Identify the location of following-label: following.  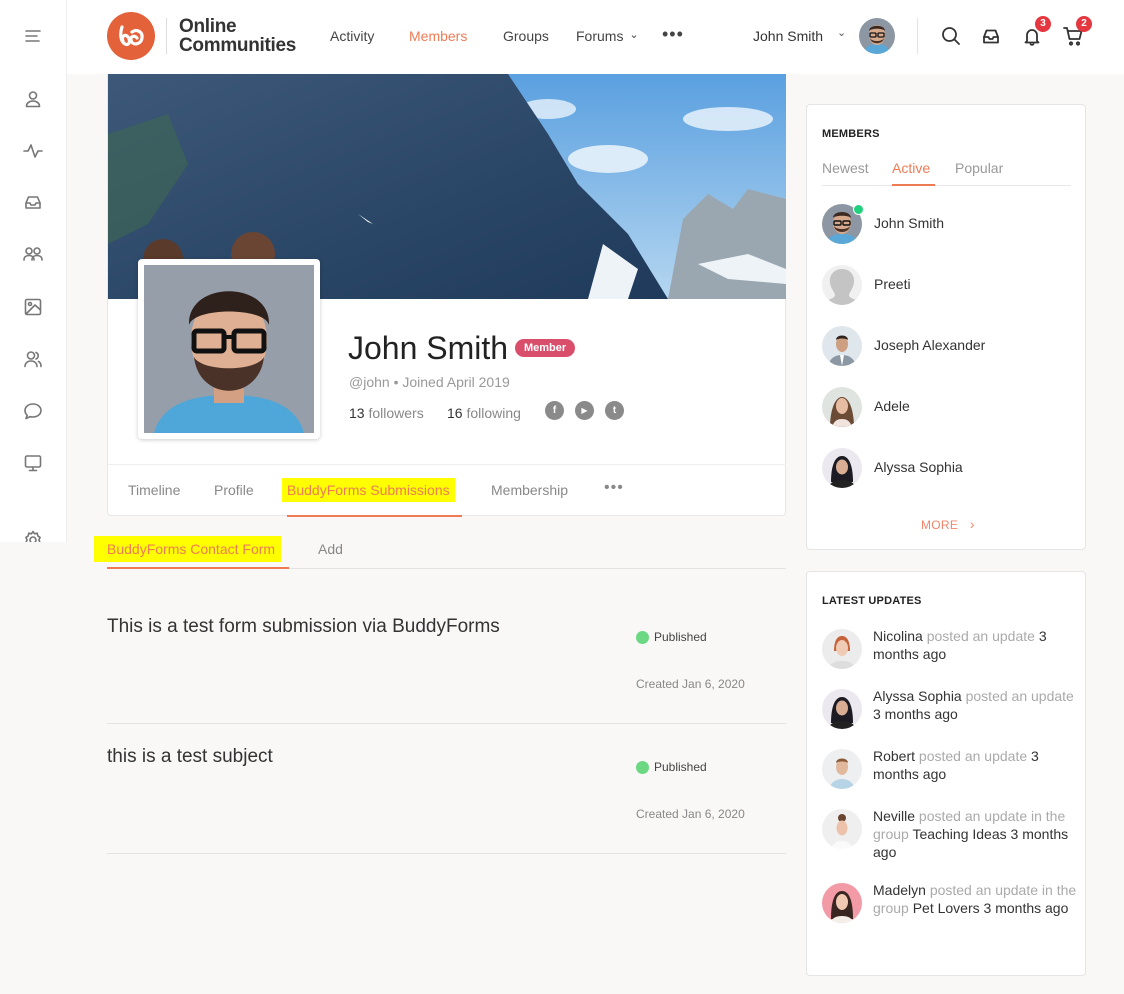
(493, 413).